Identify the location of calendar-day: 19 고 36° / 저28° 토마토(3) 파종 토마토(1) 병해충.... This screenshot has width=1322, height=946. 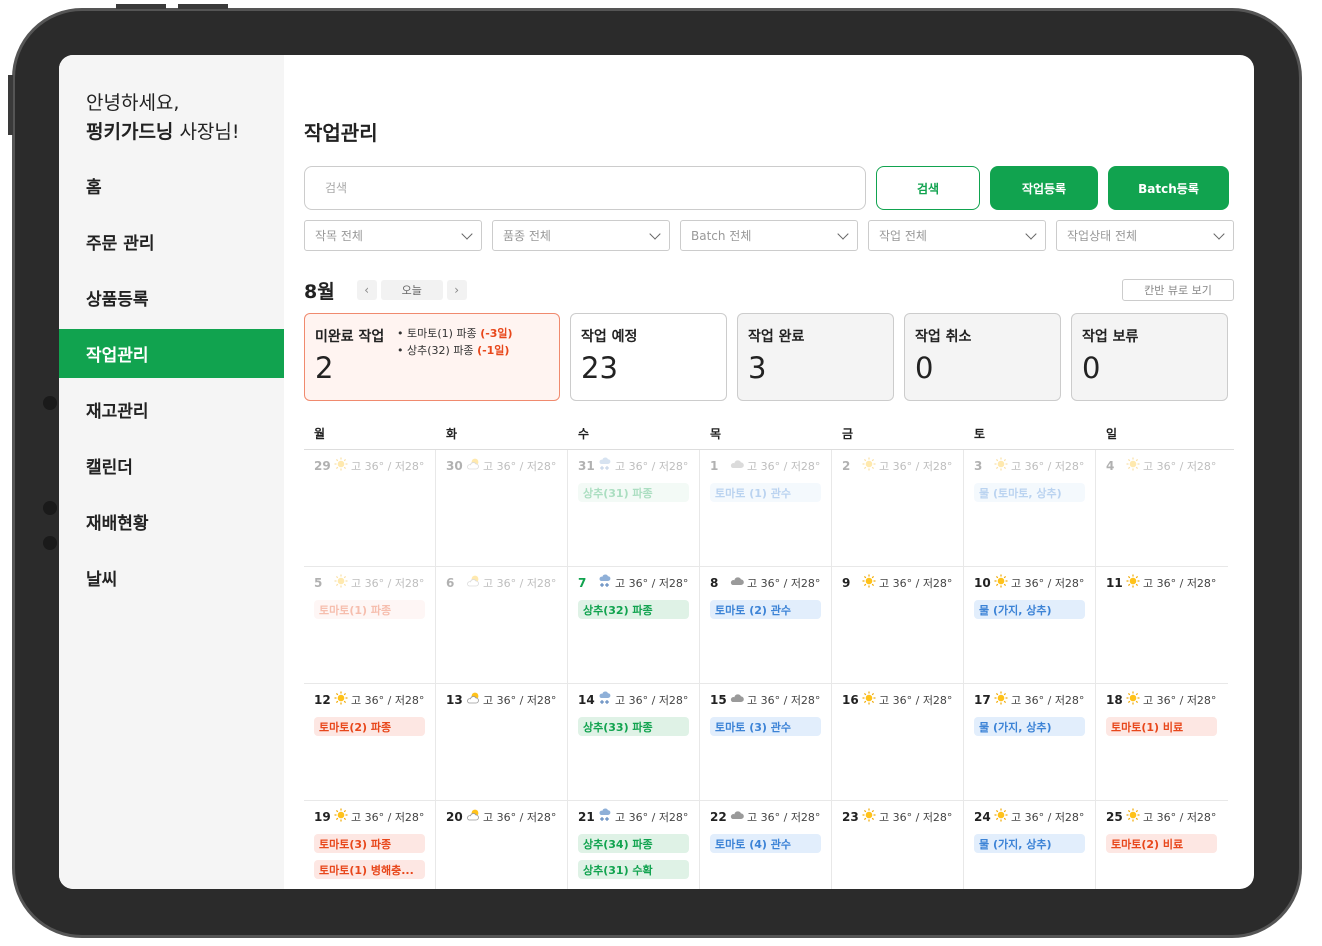
(370, 845).